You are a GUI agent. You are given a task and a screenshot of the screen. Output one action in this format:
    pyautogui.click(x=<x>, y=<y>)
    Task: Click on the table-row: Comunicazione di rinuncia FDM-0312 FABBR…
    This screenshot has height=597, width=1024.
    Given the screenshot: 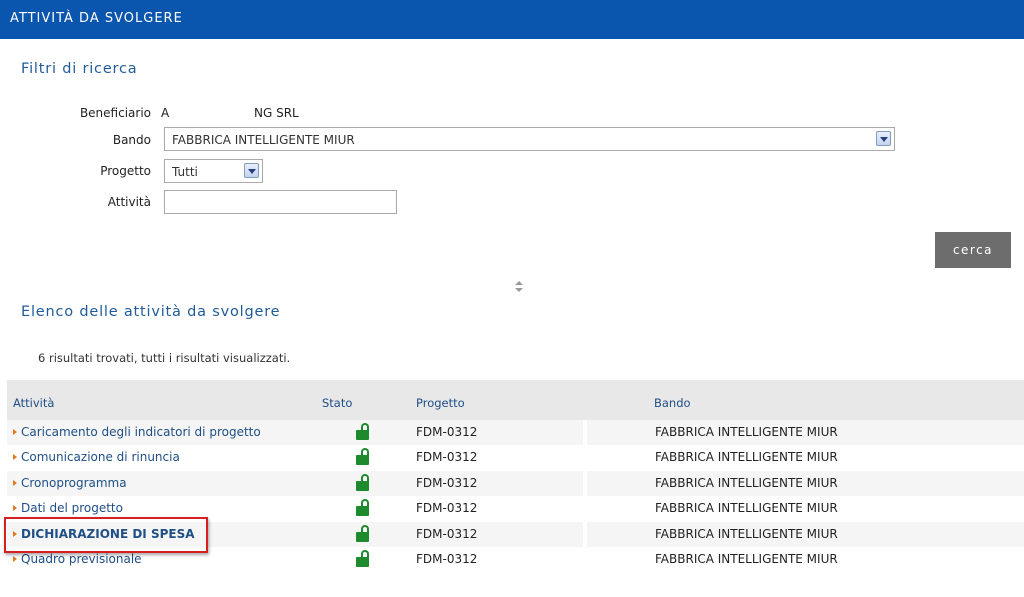 What is the action you would take?
    pyautogui.click(x=515, y=457)
    